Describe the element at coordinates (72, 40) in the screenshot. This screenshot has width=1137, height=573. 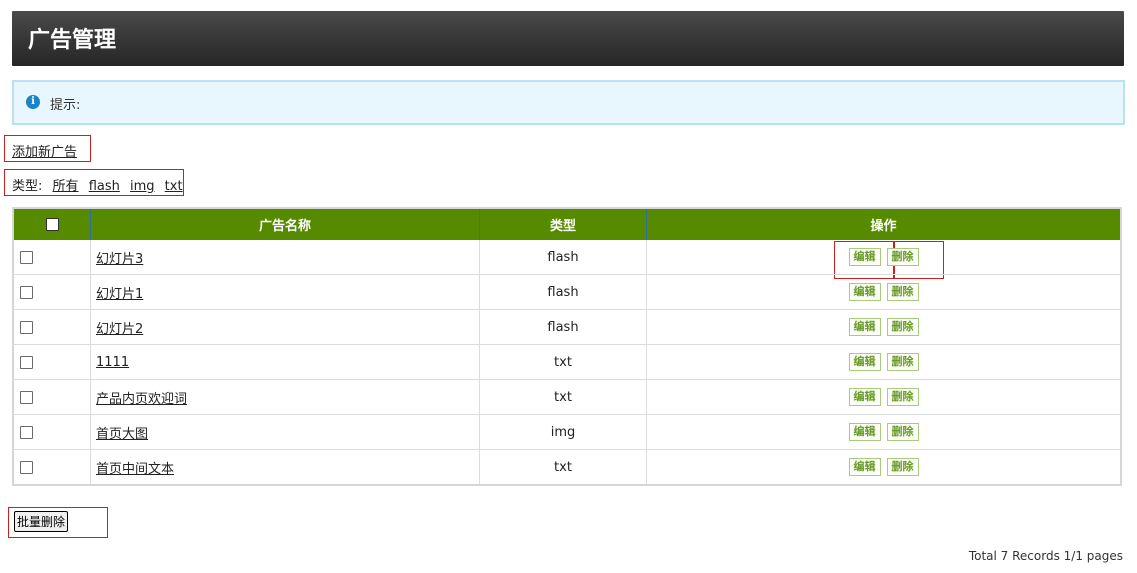
I see `page-title: 广告管理` at that location.